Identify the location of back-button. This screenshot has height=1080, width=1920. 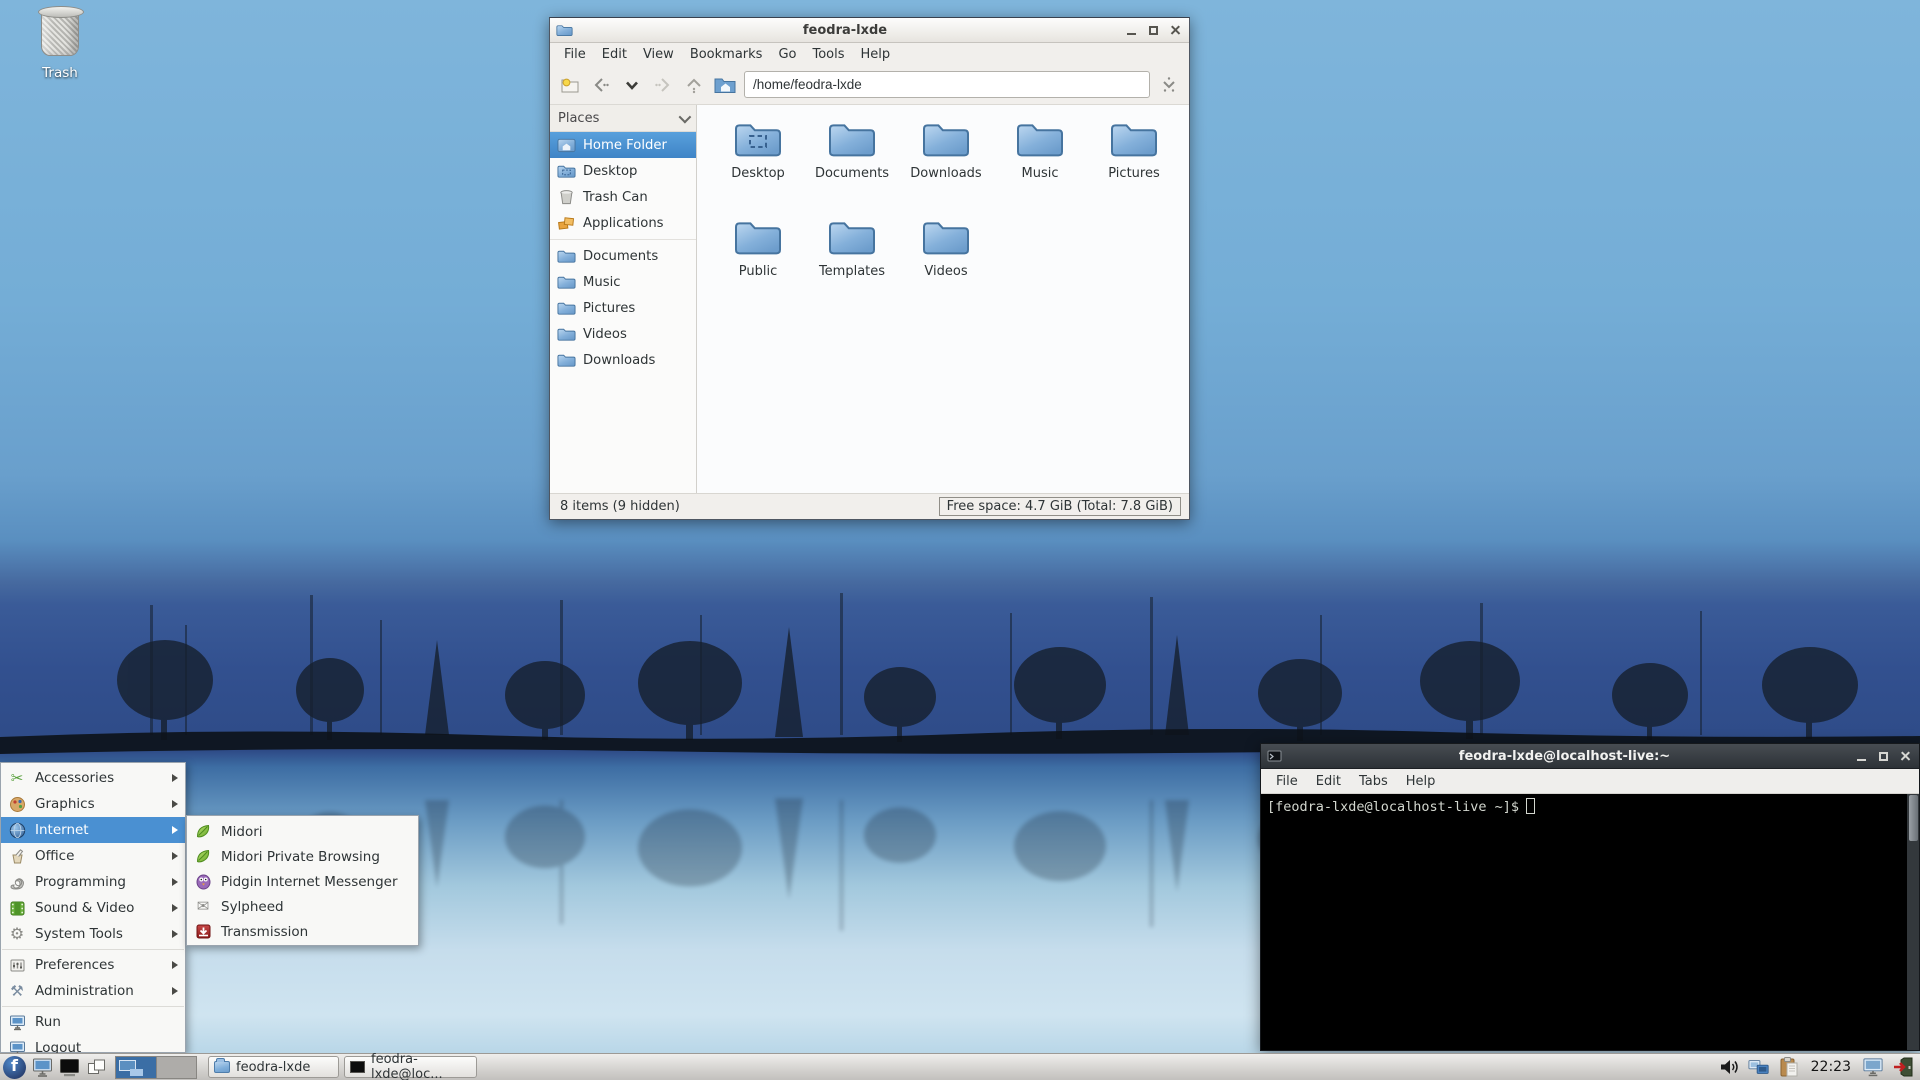
(601, 85).